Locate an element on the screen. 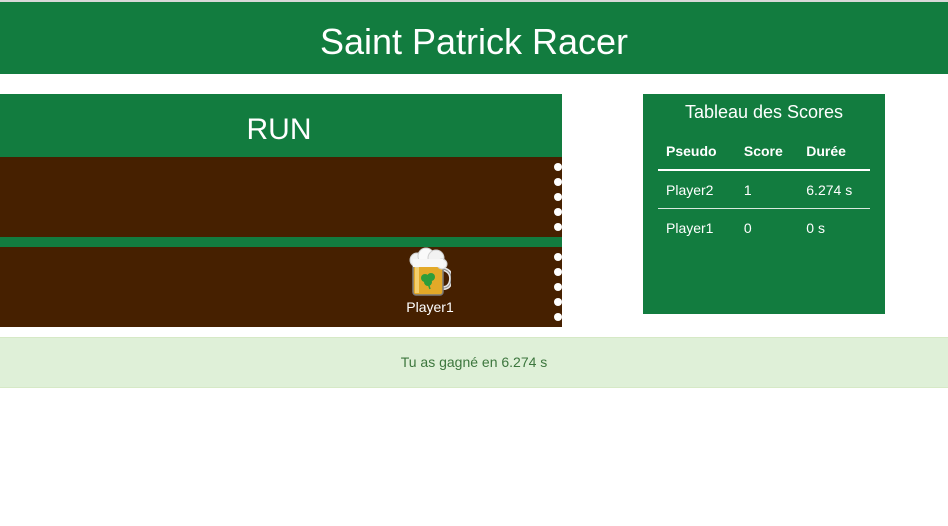 This screenshot has width=948, height=526. race-lane-2: Player1 is located at coordinates (281, 287).